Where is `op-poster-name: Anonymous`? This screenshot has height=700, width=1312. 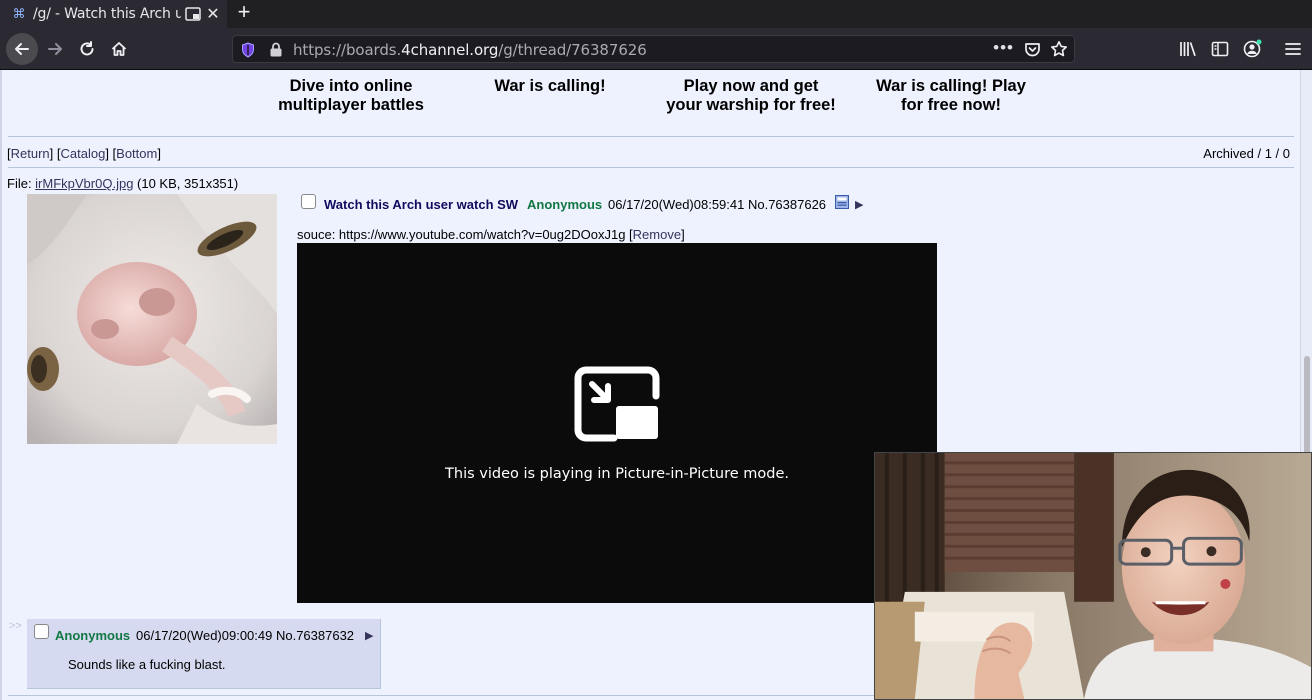 op-poster-name: Anonymous is located at coordinates (565, 204).